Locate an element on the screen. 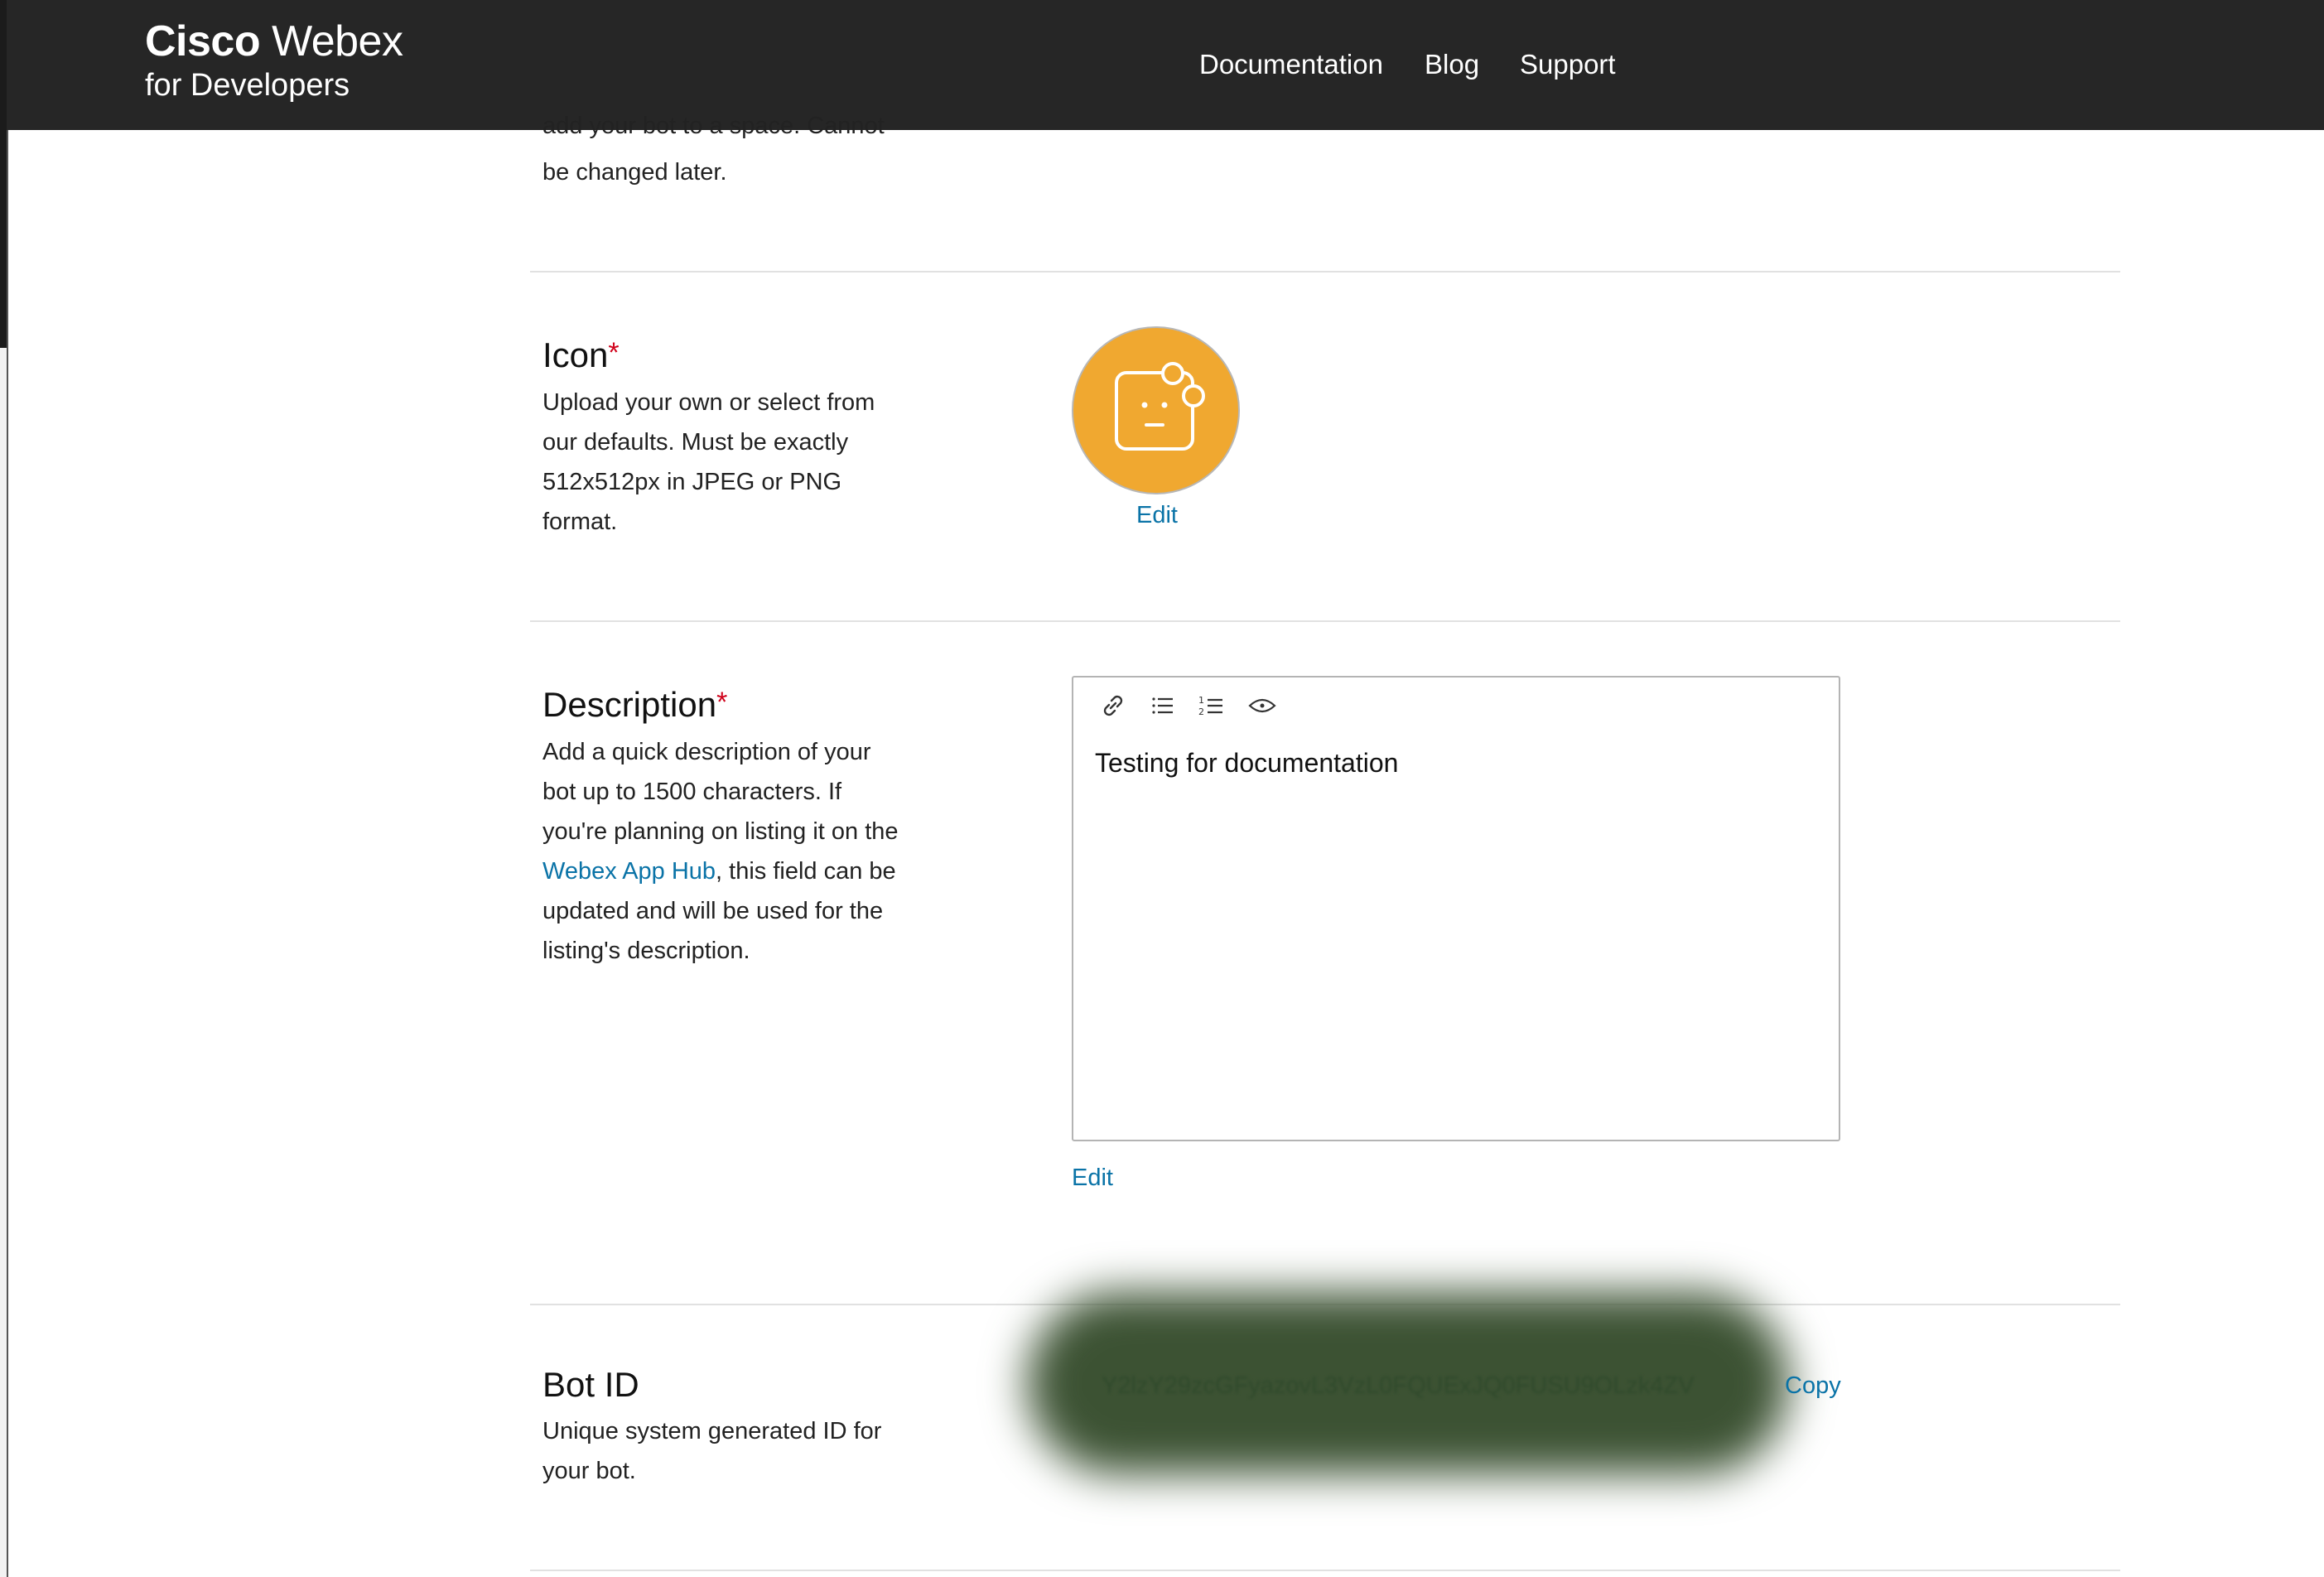  editor-content: Testing for documentation is located at coordinates (1246, 763).